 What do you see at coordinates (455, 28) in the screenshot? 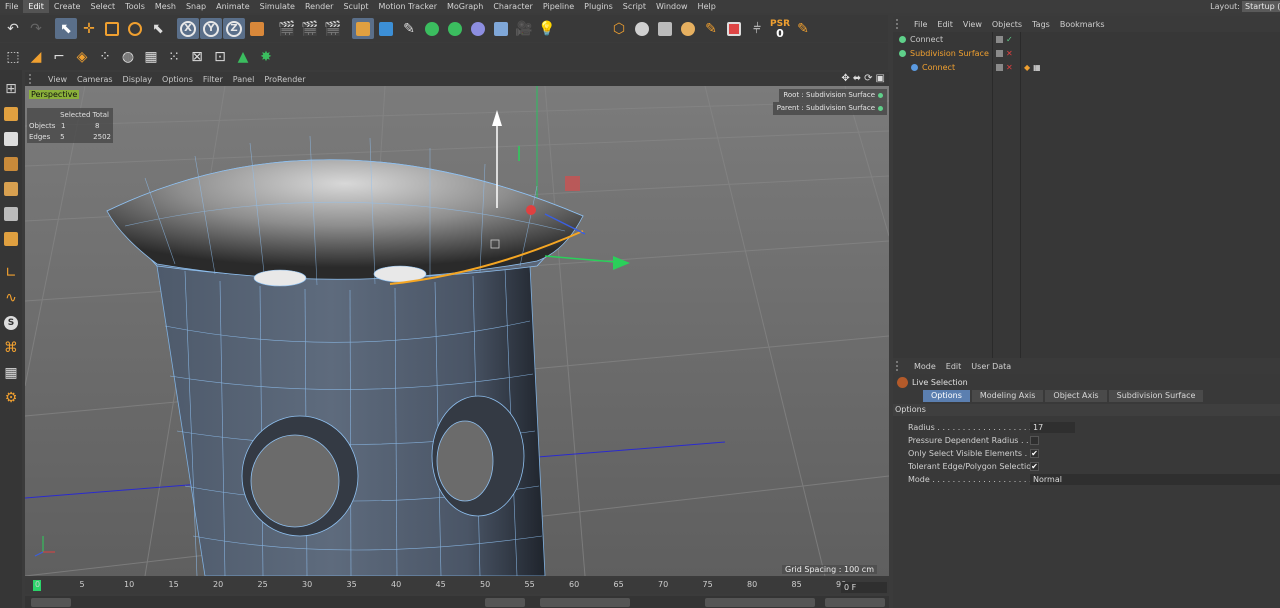
I see `deformer-icon` at bounding box center [455, 28].